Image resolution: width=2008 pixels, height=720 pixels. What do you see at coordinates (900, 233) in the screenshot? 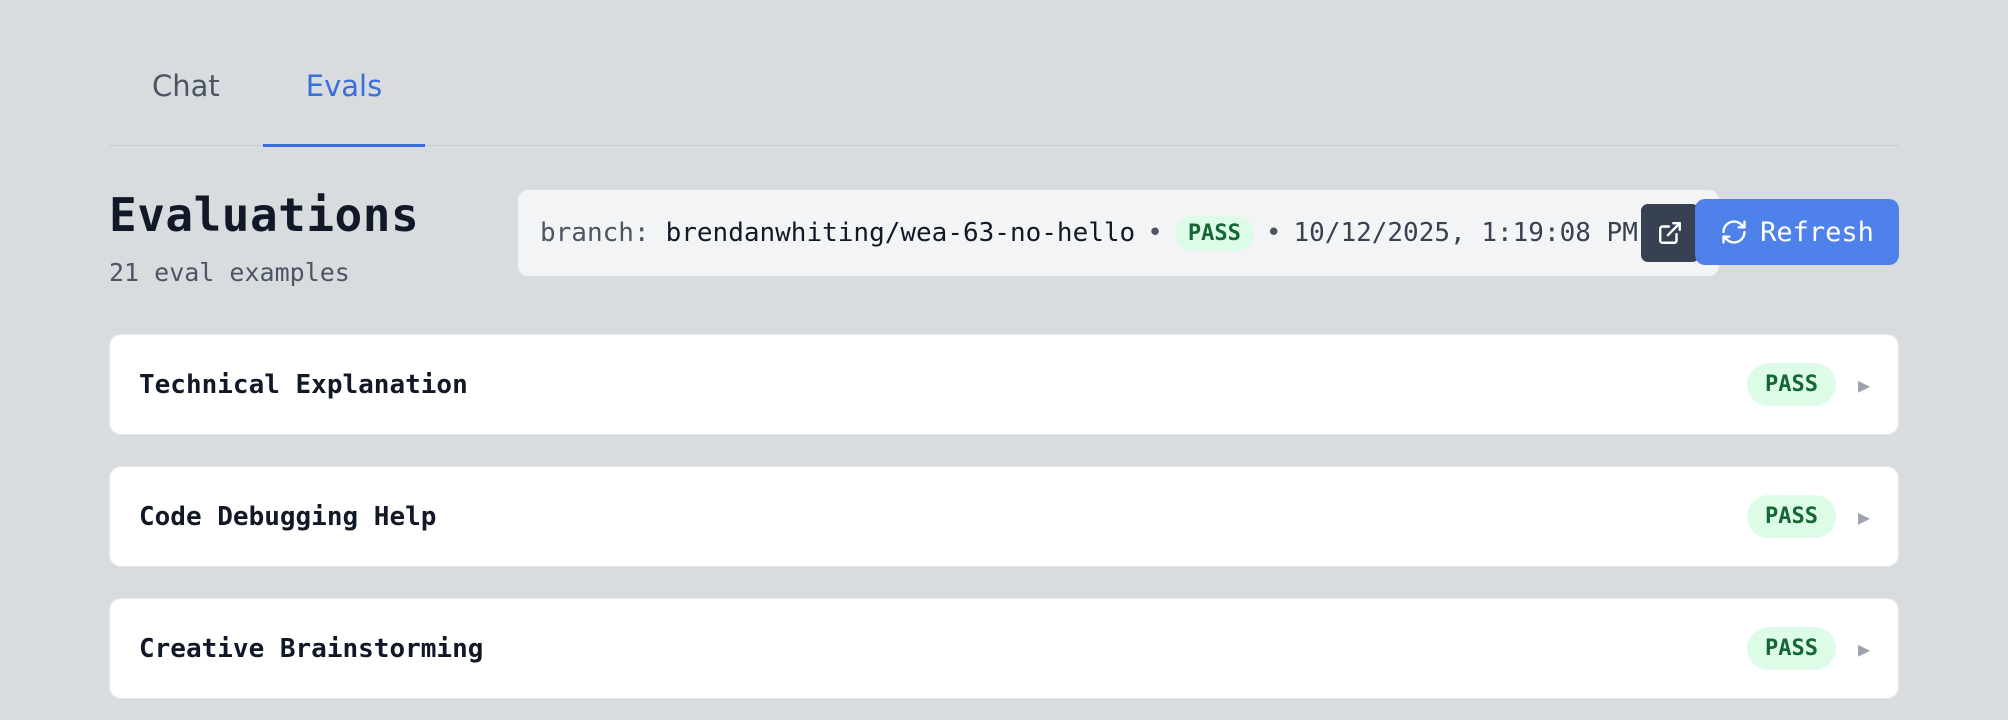
I see `branch-name: brendanwhiting/wea-63-no-hello` at bounding box center [900, 233].